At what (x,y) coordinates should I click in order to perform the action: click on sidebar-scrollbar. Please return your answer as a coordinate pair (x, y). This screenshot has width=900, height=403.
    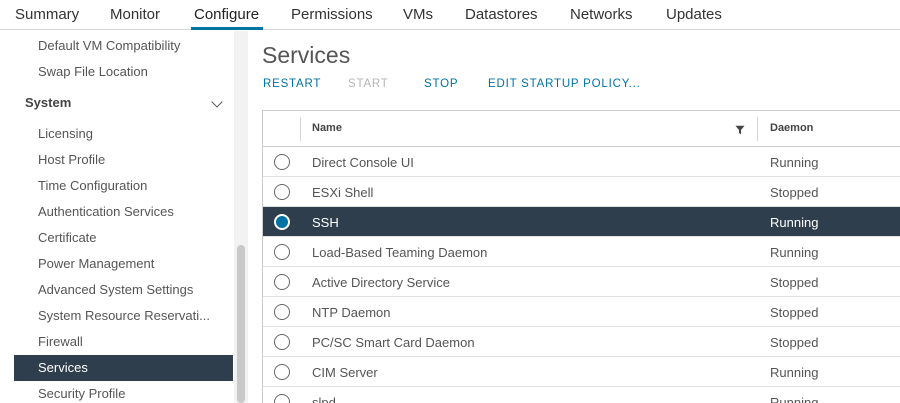
    Looking at the image, I should click on (241, 217).